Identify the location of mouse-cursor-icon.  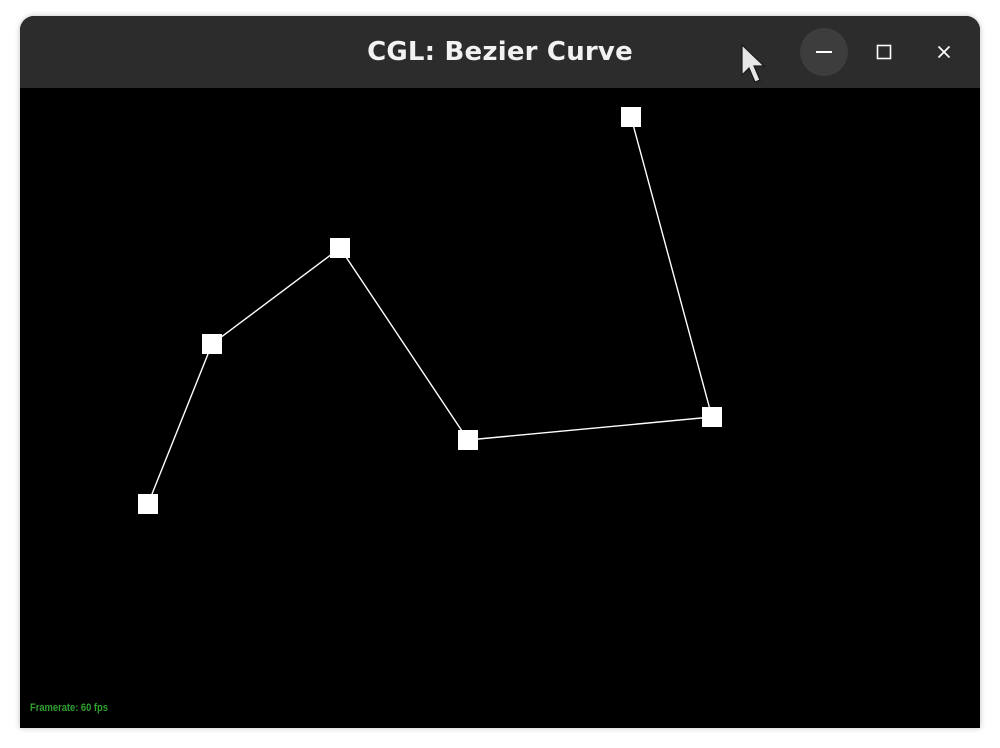
(754, 64).